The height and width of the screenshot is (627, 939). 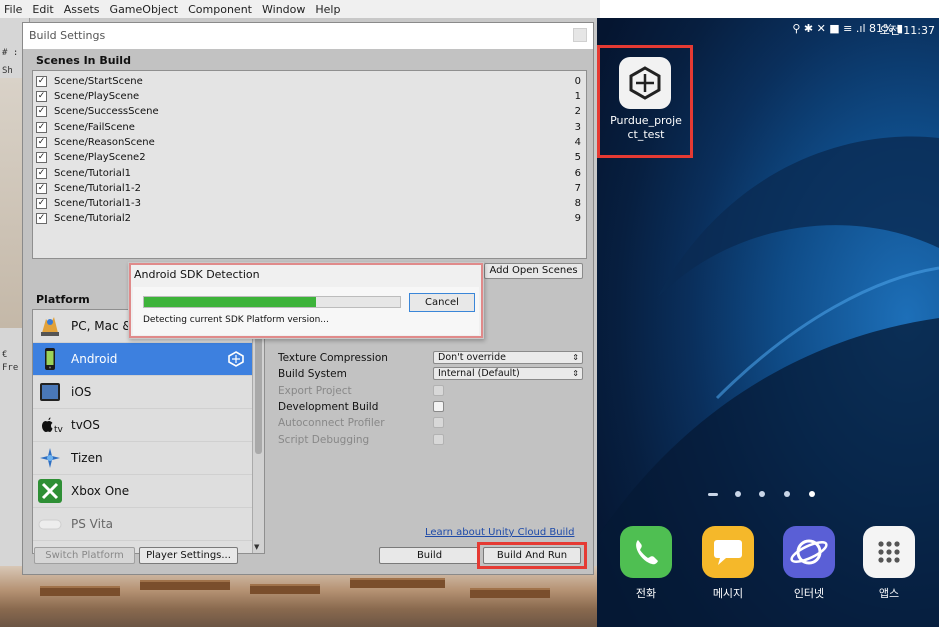 What do you see at coordinates (907, 30) in the screenshot?
I see `status-time: 오전 11:37` at bounding box center [907, 30].